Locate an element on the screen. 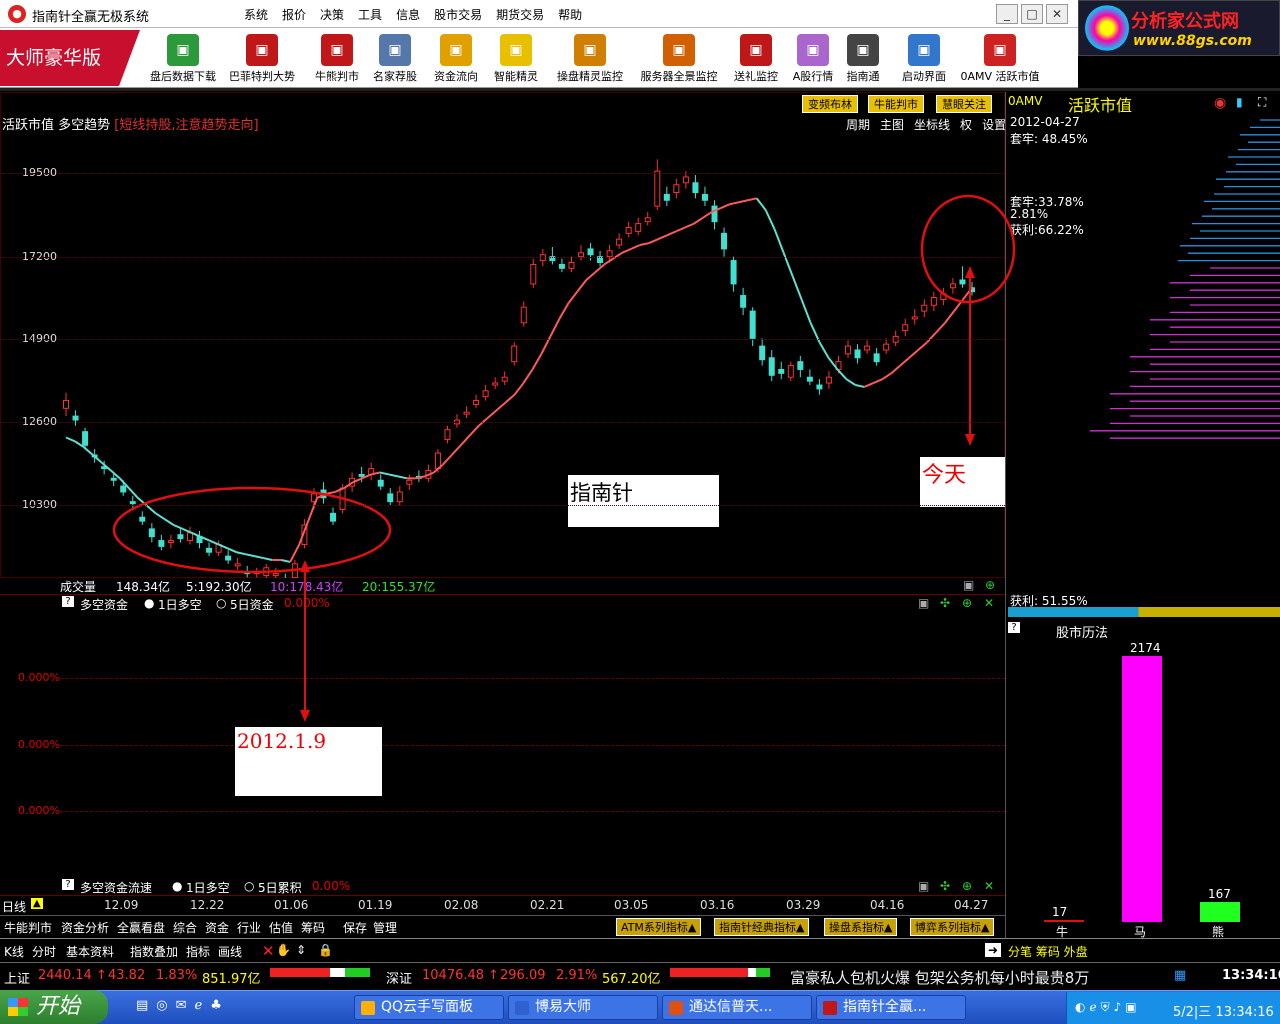 The image size is (1280, 1024). chart-tag-button: 慧眼关注 is located at coordinates (964, 104).